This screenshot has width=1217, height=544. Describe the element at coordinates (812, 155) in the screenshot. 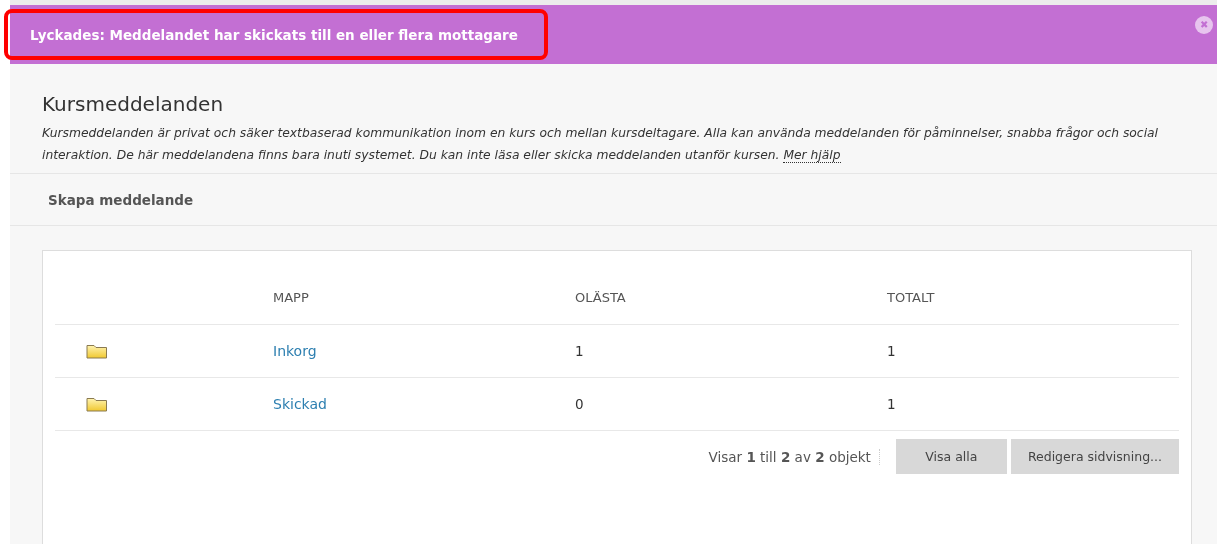

I see `help-link: Mer hjälp` at that location.